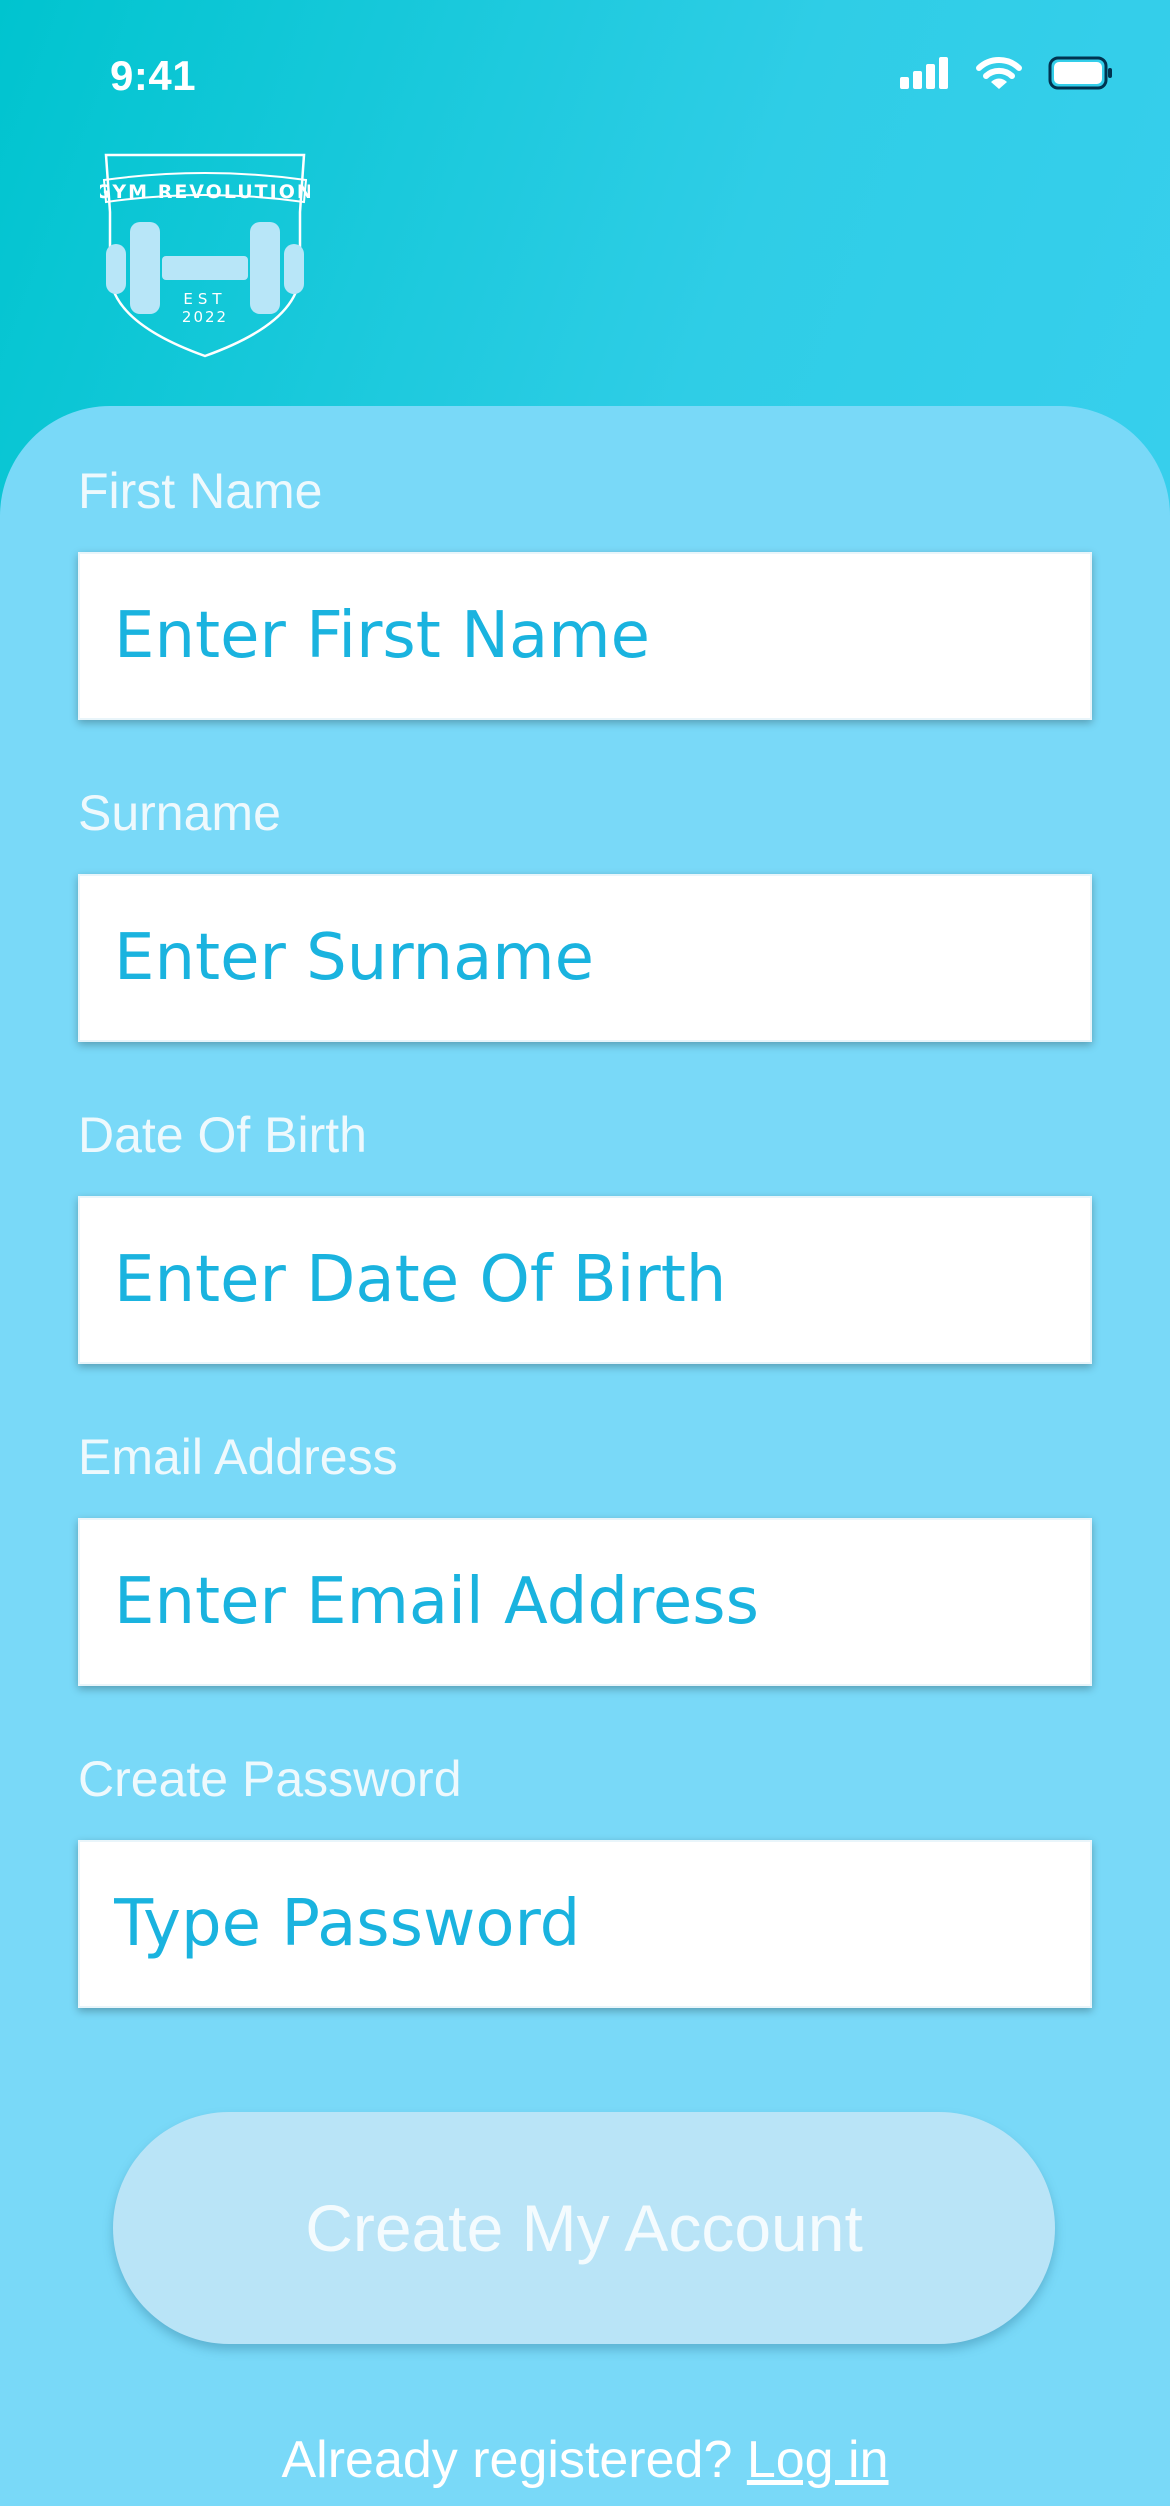  What do you see at coordinates (205, 317) in the screenshot?
I see `logo-year: 2022` at bounding box center [205, 317].